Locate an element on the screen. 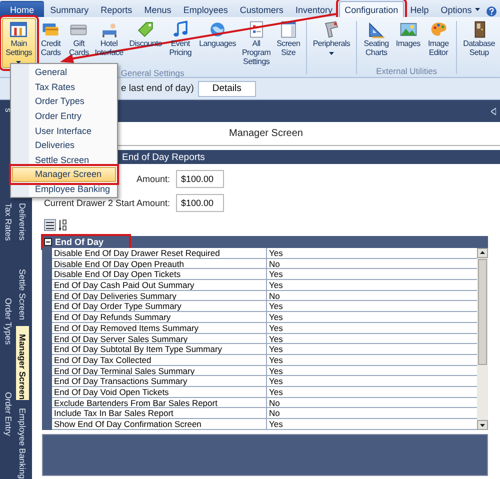 The image size is (500, 479). panel-title: Manager Screen is located at coordinates (266, 133).